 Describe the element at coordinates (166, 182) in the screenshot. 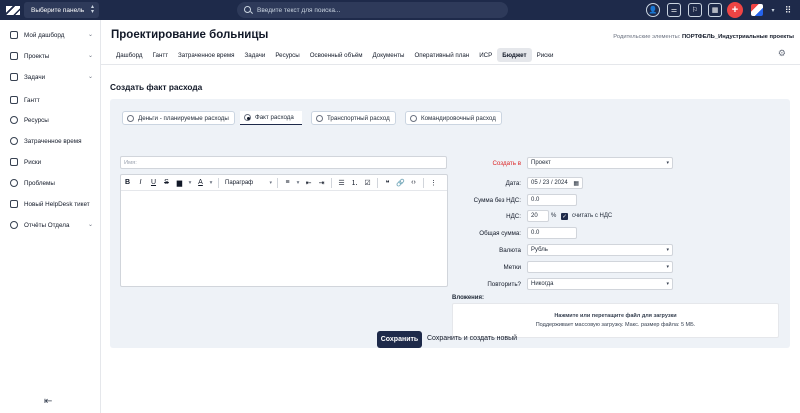

I see `strikethrough-icon: S` at that location.